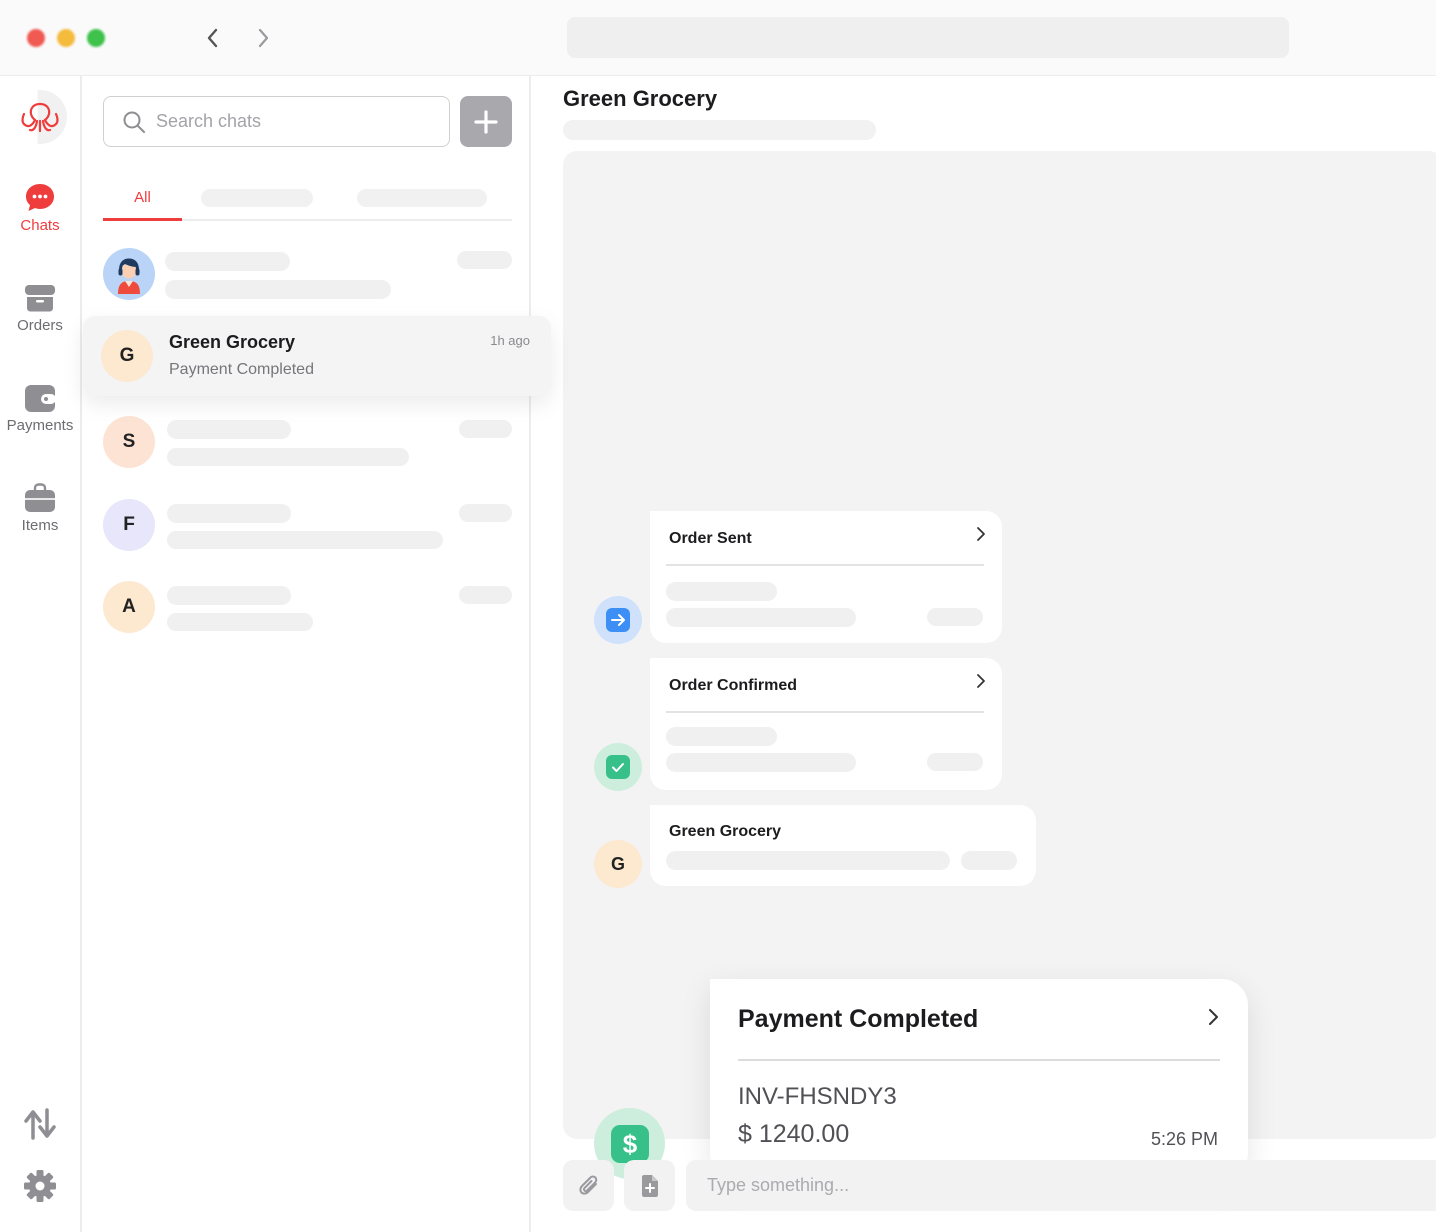  I want to click on address-bar, so click(928, 37).